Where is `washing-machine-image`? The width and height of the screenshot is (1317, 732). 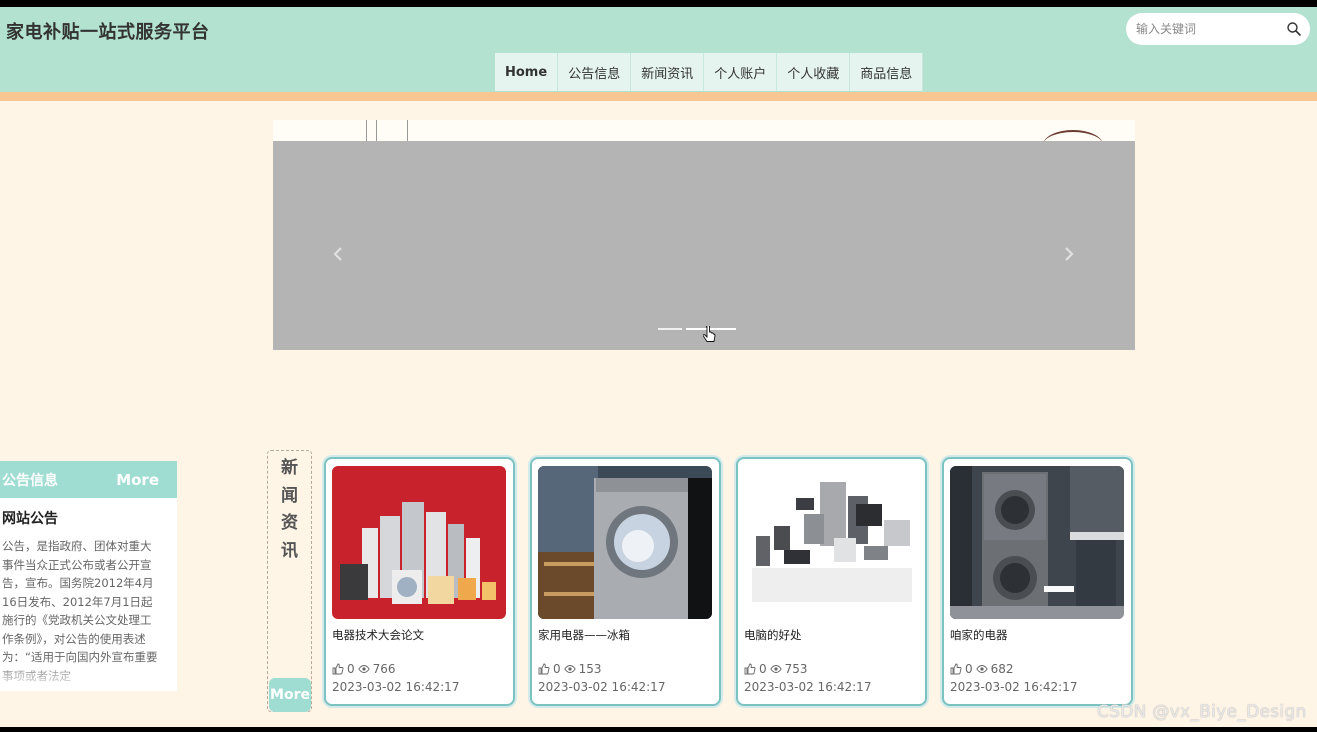 washing-machine-image is located at coordinates (625, 542).